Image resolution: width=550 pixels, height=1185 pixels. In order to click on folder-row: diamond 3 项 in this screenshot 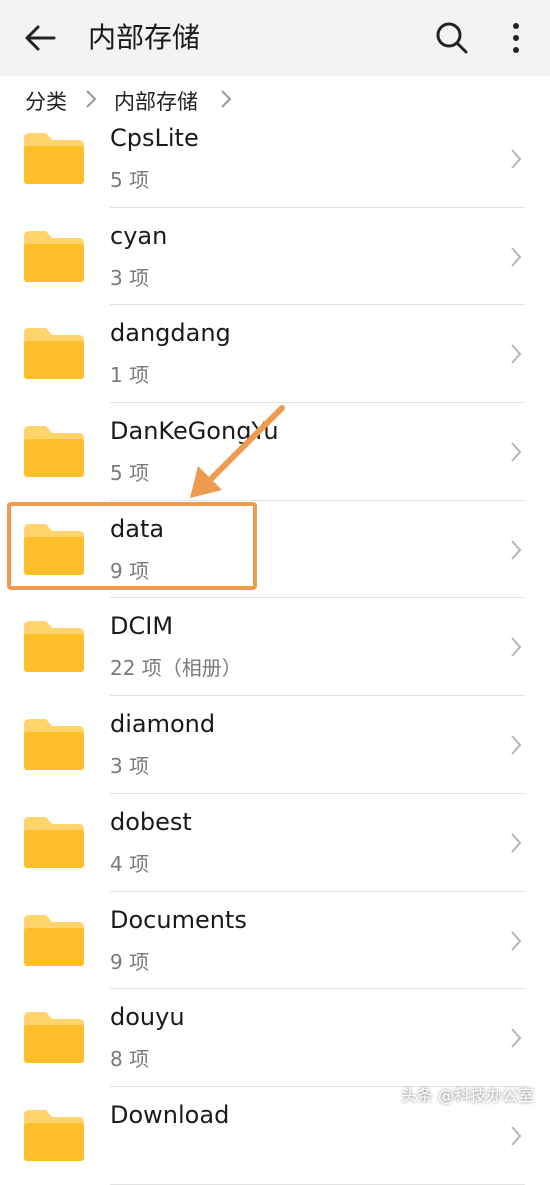, I will do `click(275, 745)`.